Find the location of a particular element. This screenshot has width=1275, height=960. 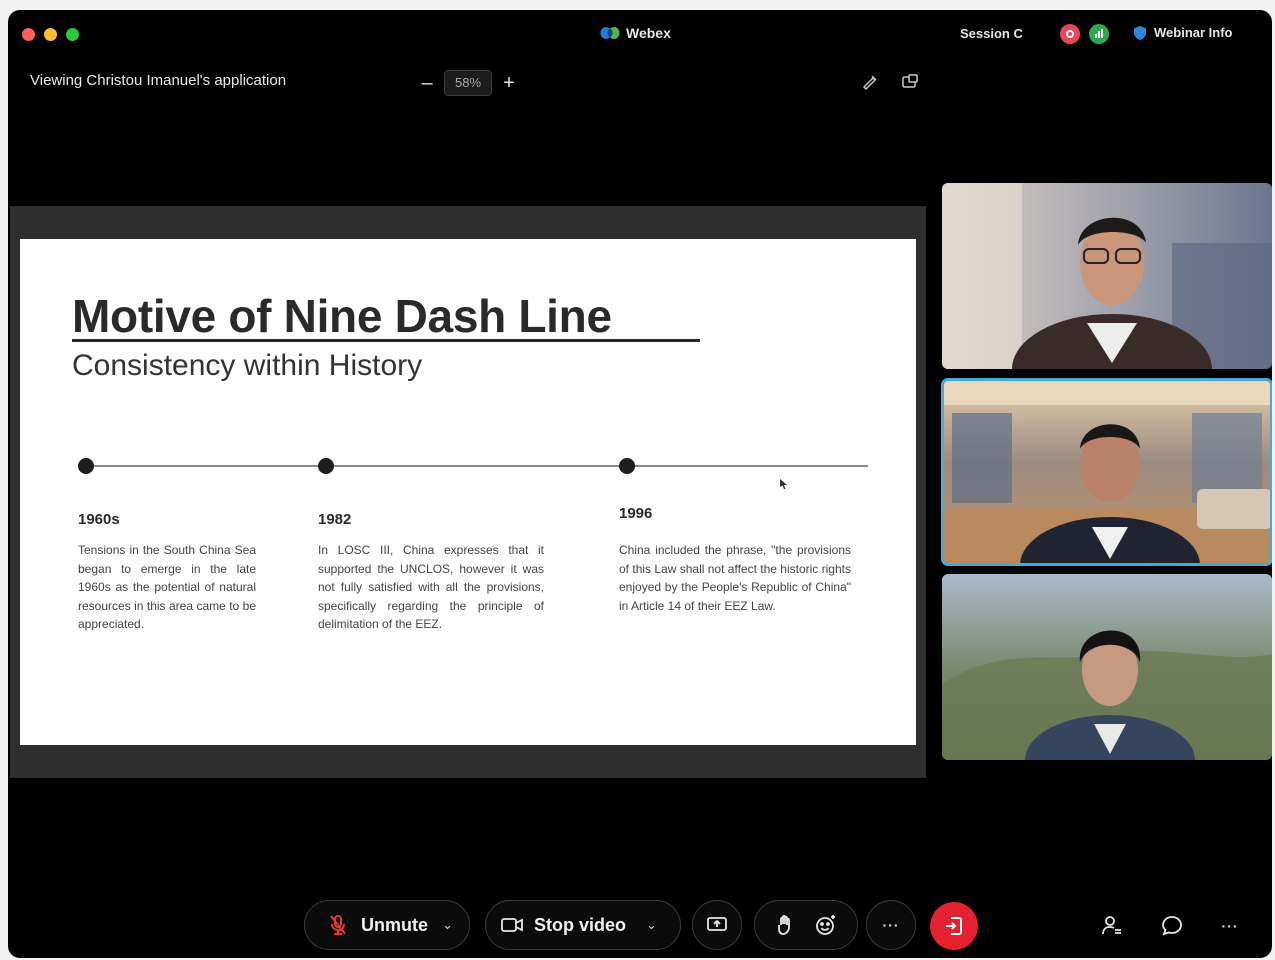

mouse-cursor-icon is located at coordinates (783, 484).